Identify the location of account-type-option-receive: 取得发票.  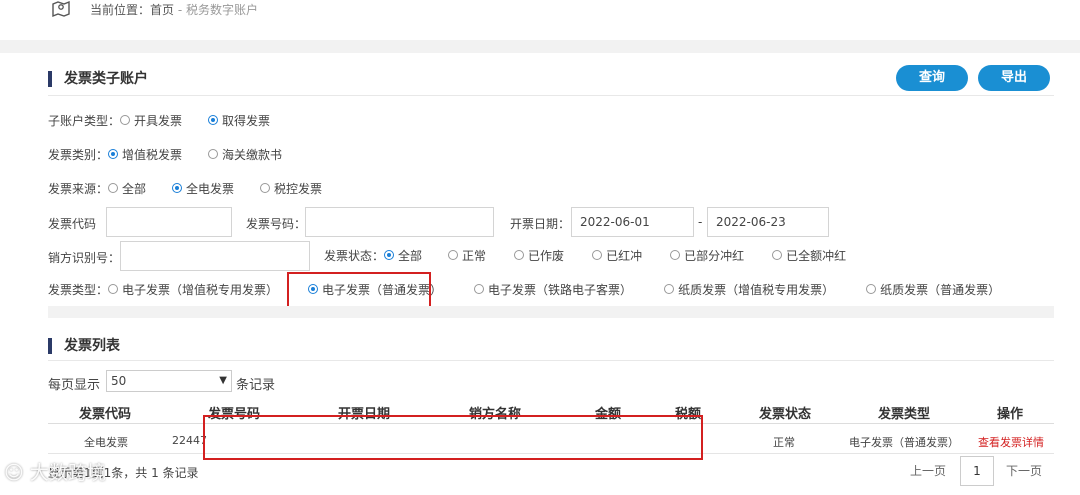
(239, 120).